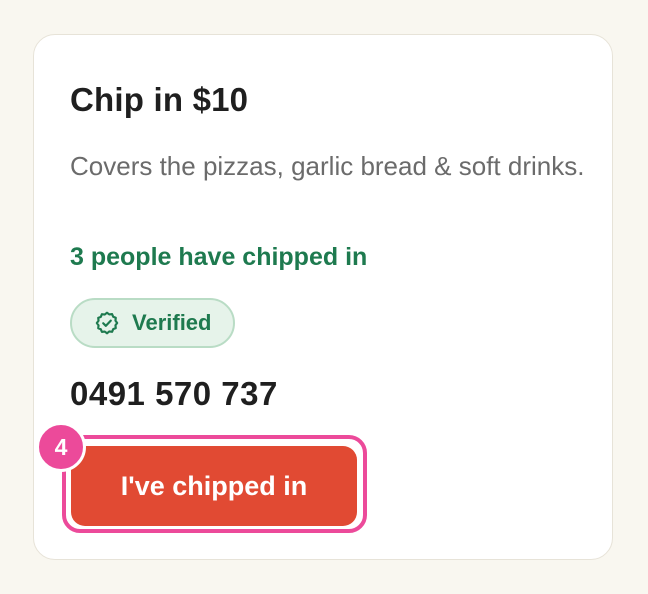  What do you see at coordinates (214, 486) in the screenshot?
I see `chipped-in-button: I've chipped in` at bounding box center [214, 486].